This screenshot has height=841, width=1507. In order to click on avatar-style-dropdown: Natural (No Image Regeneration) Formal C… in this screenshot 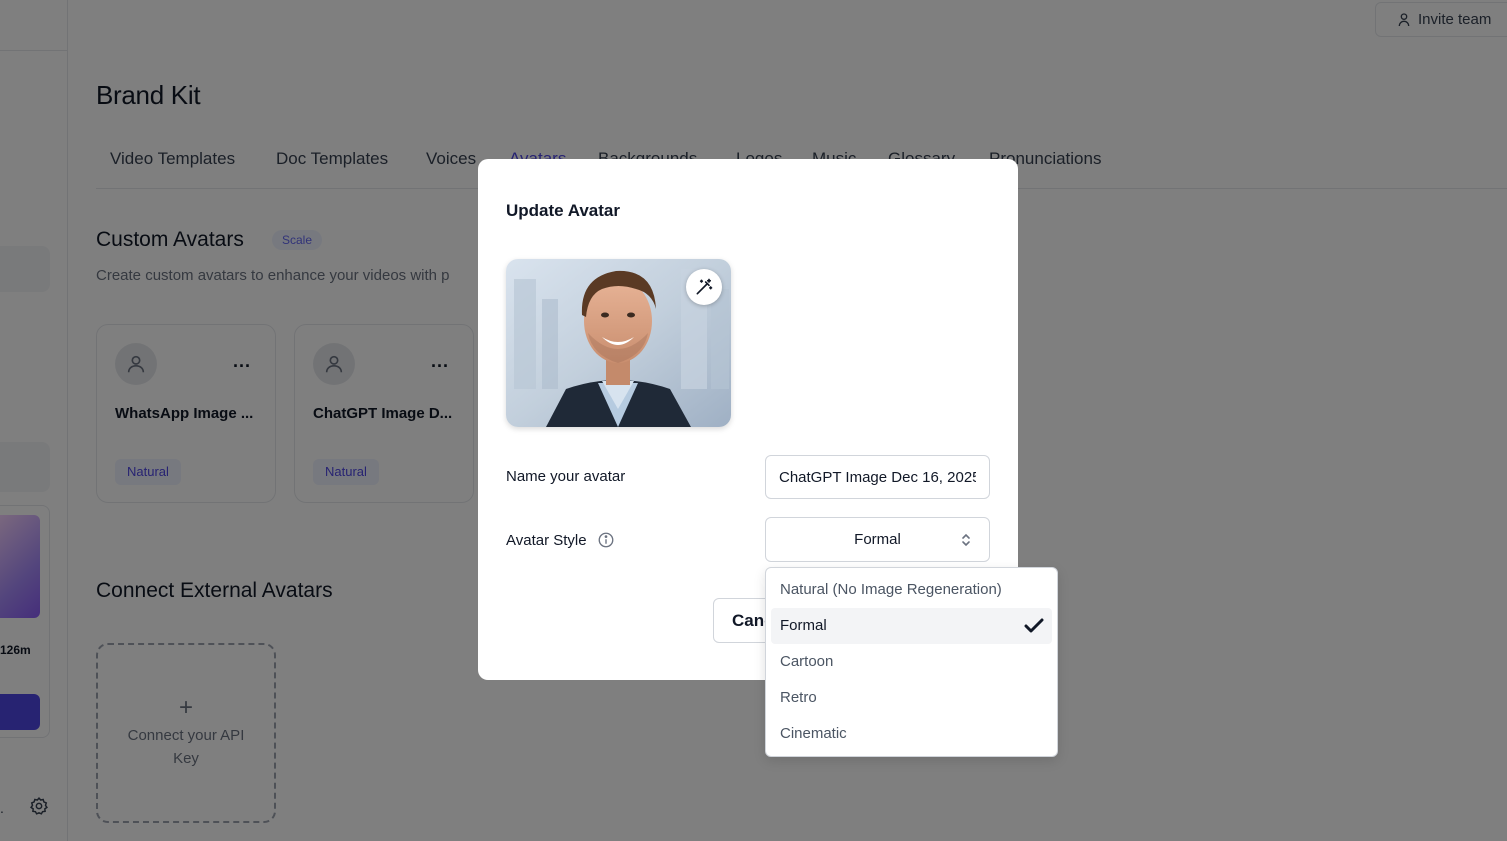, I will do `click(911, 662)`.